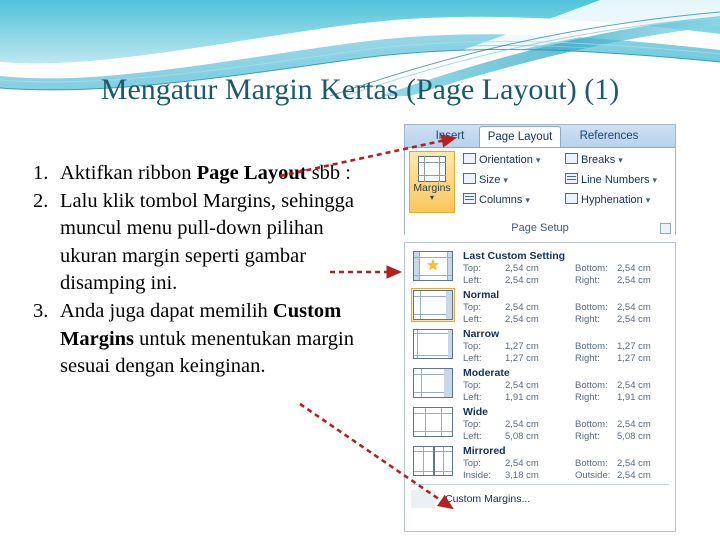 The image size is (720, 540). What do you see at coordinates (251, 173) in the screenshot?
I see `text-segment: Page Layout` at bounding box center [251, 173].